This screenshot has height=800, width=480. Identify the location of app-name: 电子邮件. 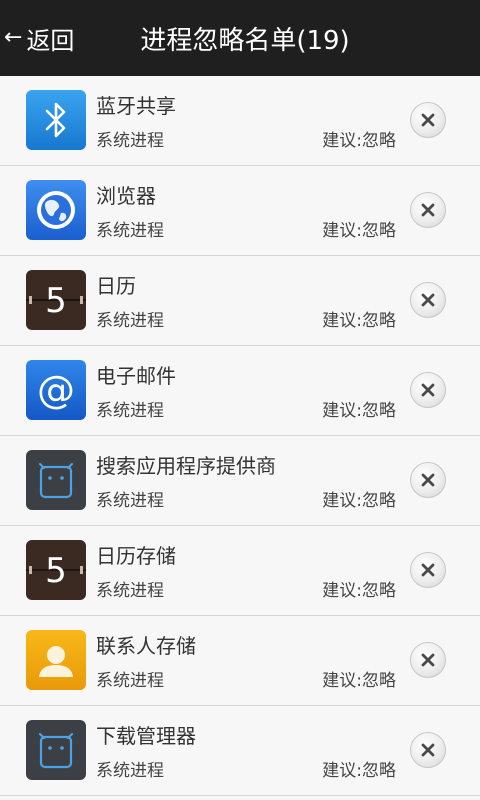
(136, 376).